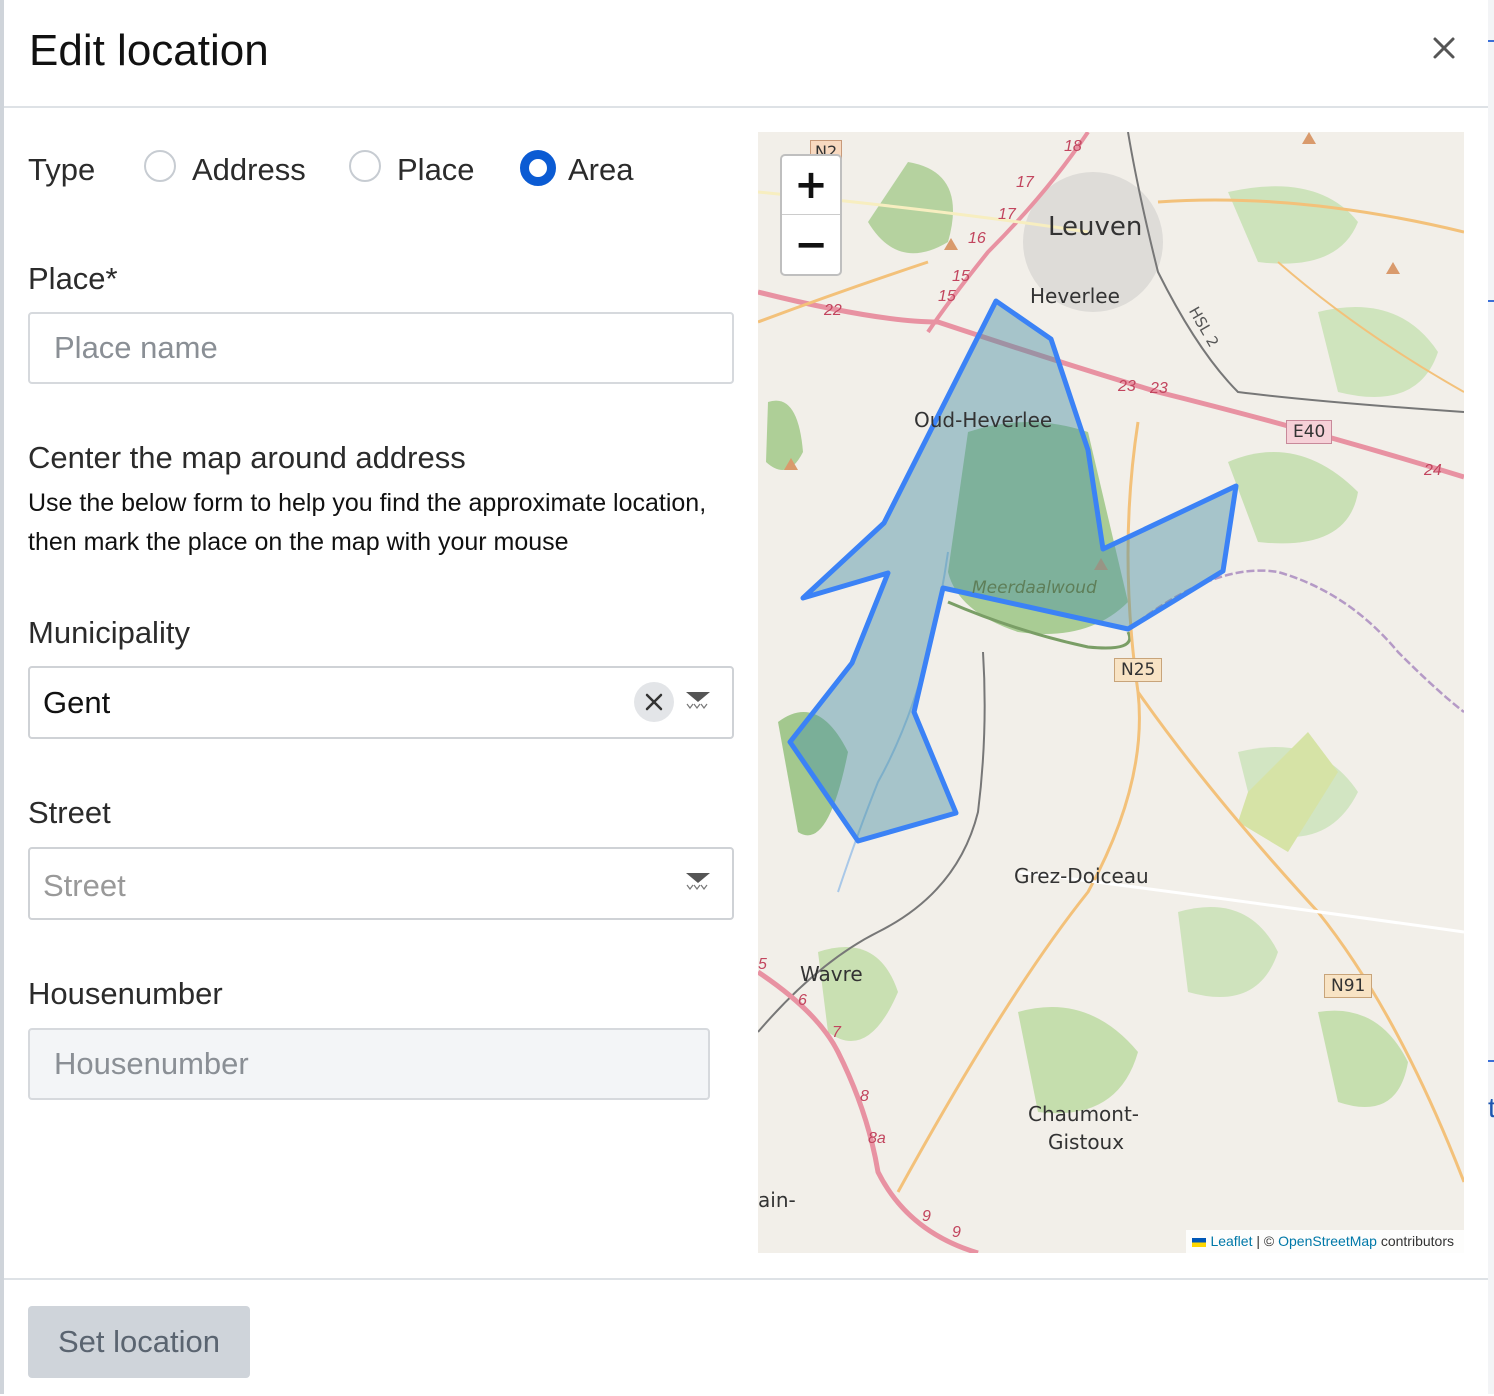 The width and height of the screenshot is (1494, 1396). I want to click on street-label: Street, so click(69, 812).